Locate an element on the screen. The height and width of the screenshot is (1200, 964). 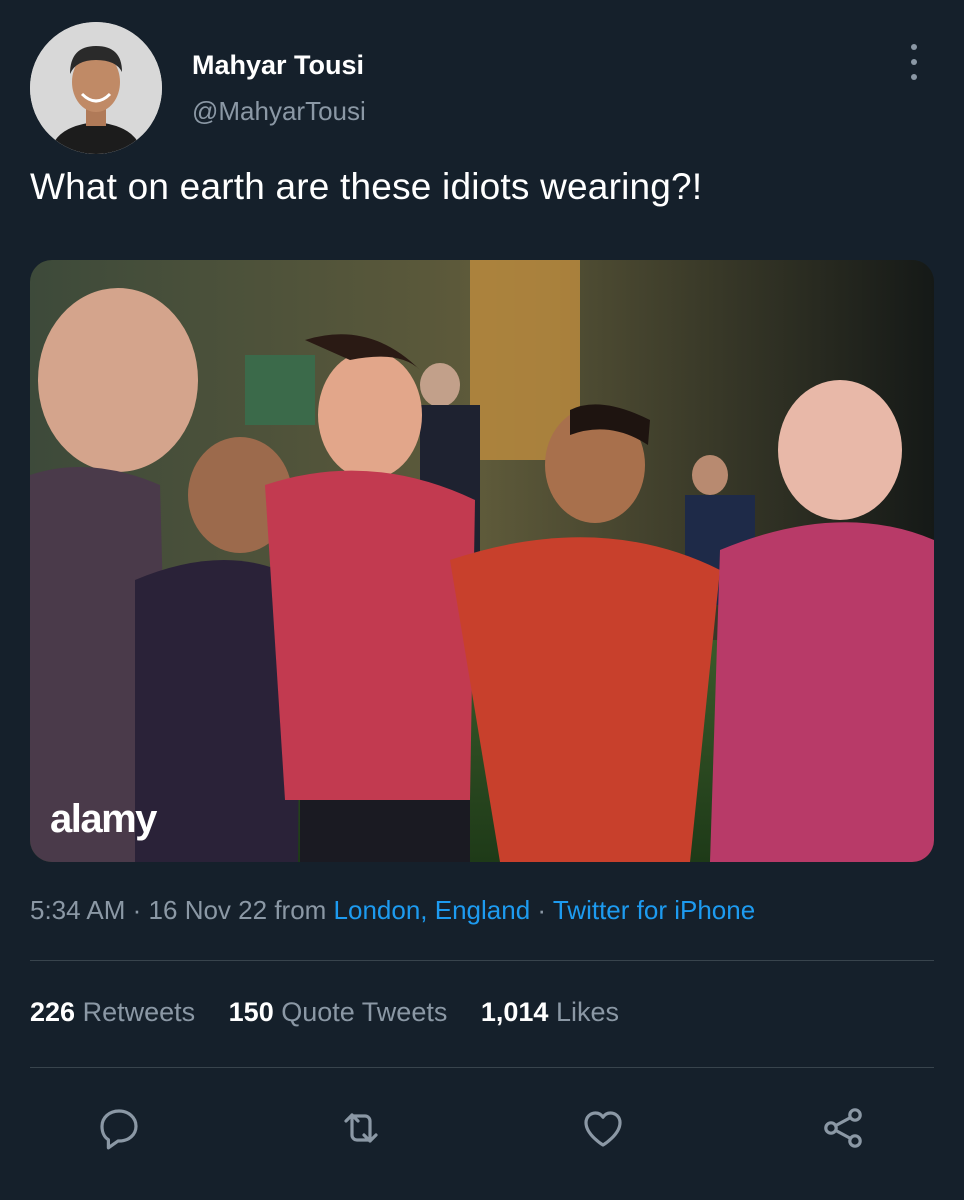
tweet-actions is located at coordinates (482, 1128).